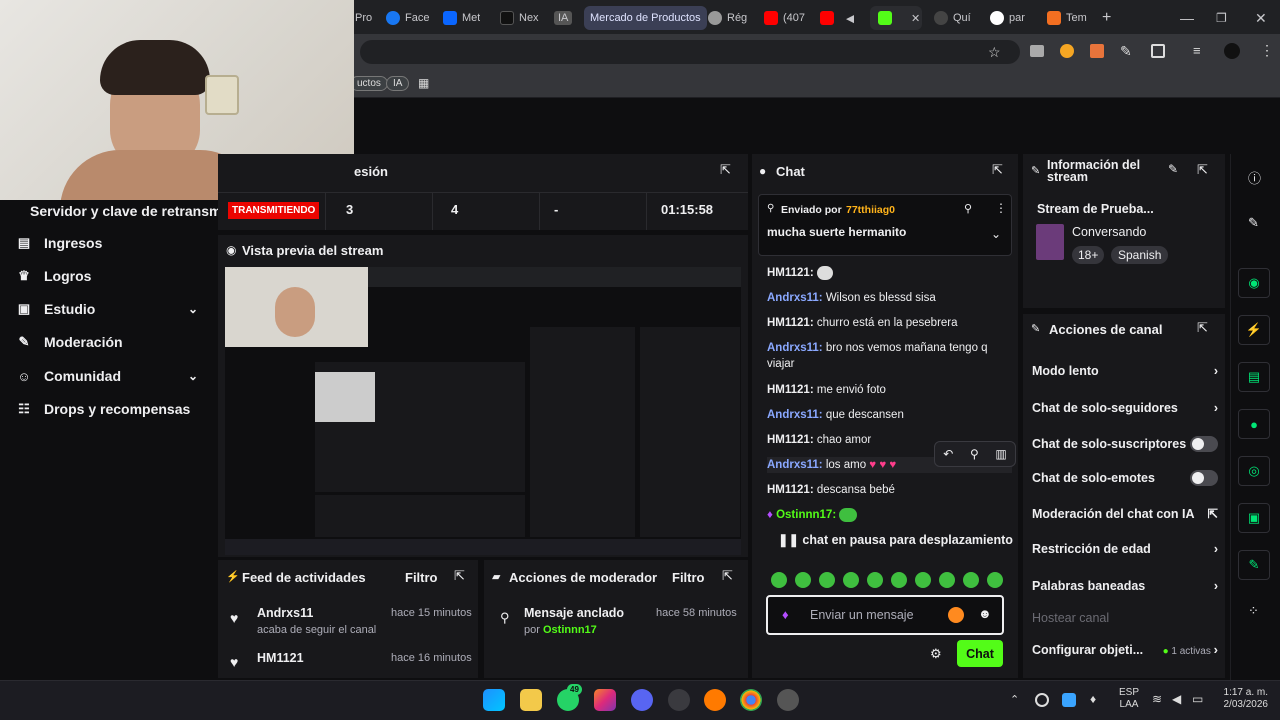 This screenshot has height=720, width=1280. What do you see at coordinates (53, 276) in the screenshot?
I see `sidebar-item-logros: ♛ Logros` at bounding box center [53, 276].